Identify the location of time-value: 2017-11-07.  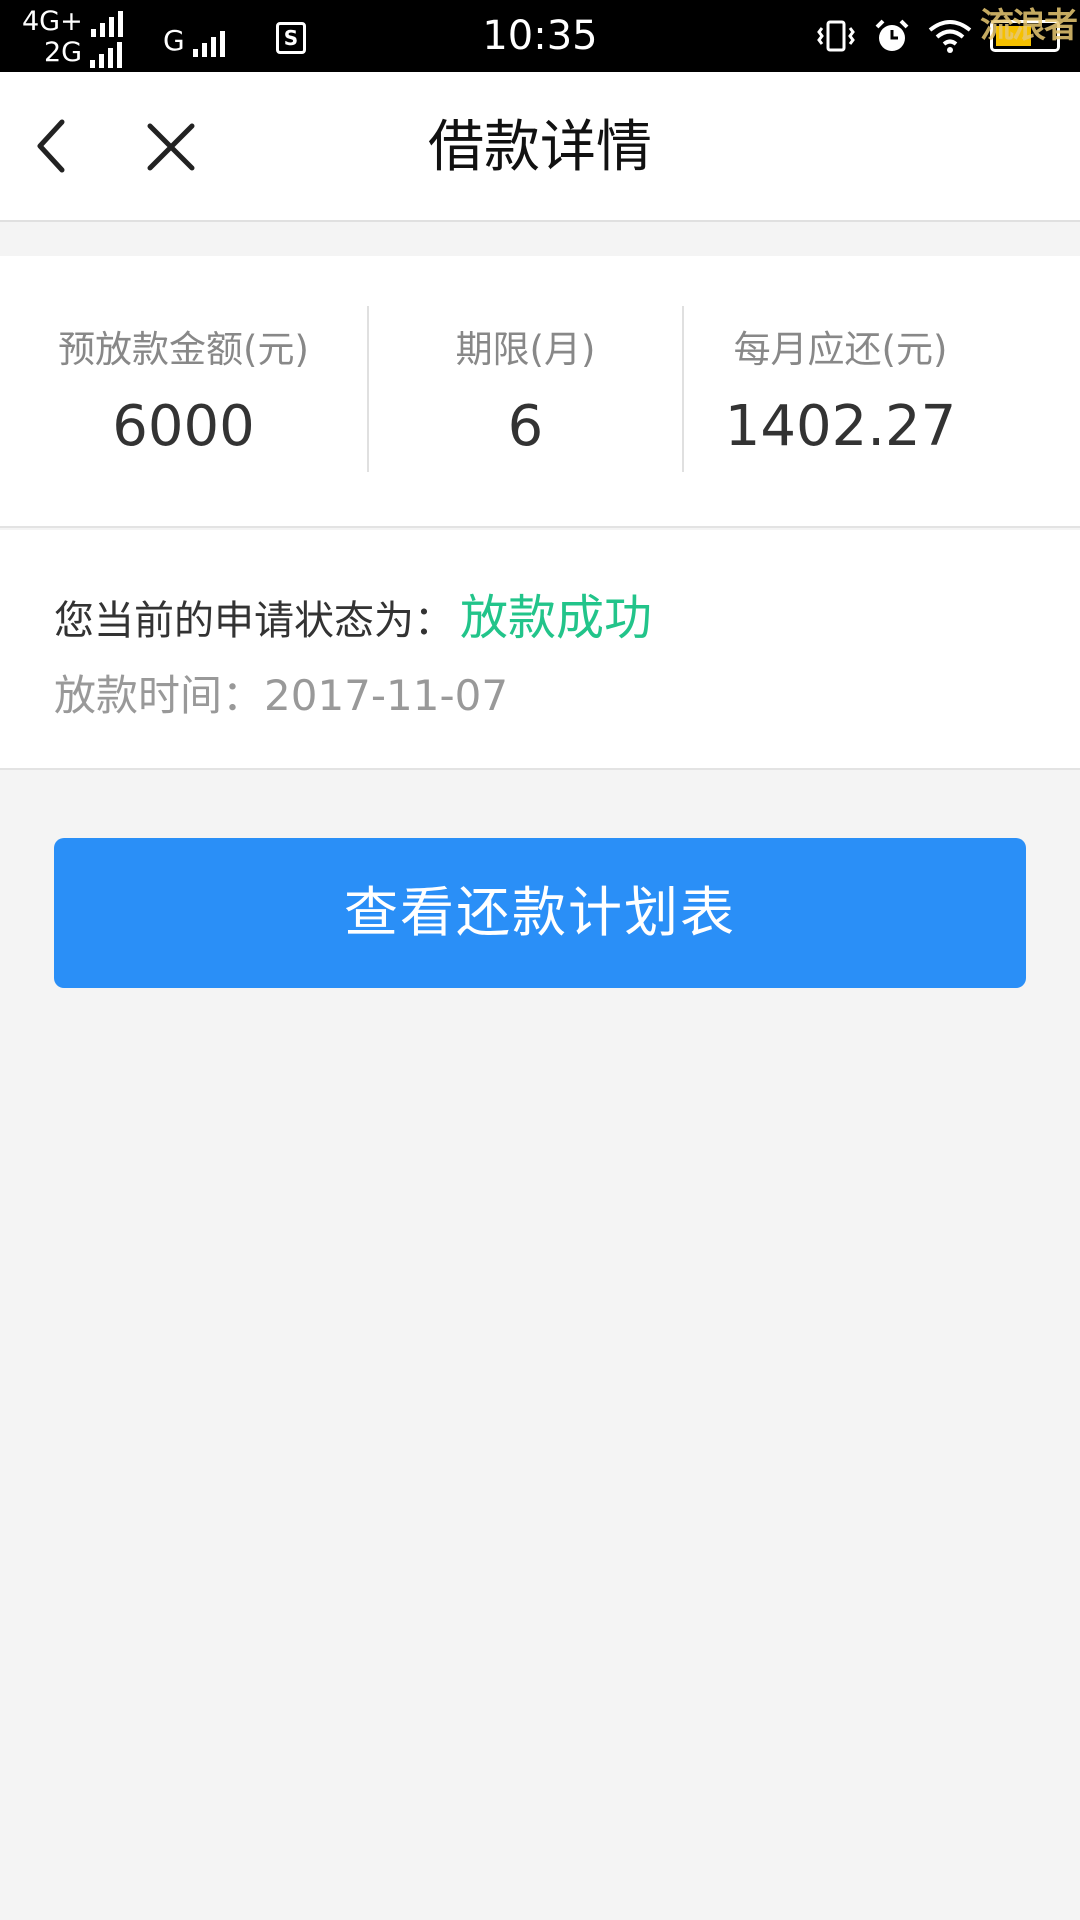
(386, 695).